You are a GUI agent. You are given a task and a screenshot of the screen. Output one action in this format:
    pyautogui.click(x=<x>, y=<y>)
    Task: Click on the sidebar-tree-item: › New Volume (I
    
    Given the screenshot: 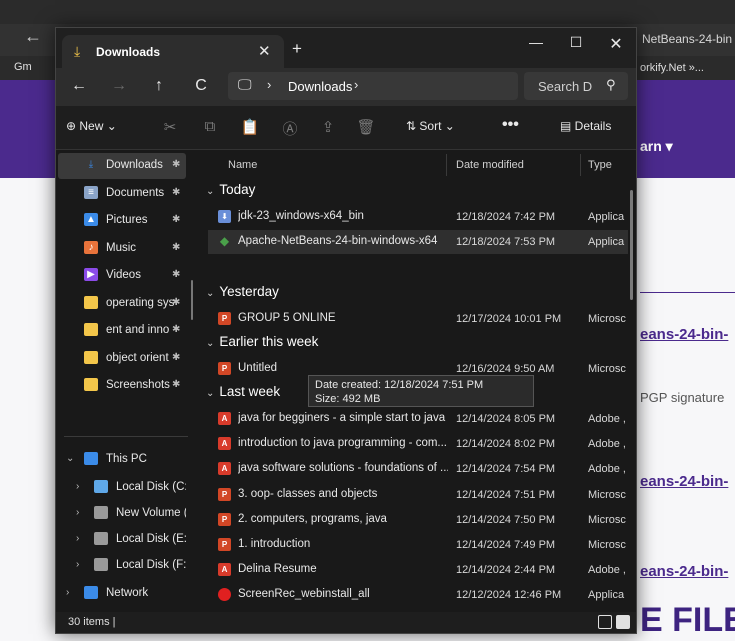 What is the action you would take?
    pyautogui.click(x=122, y=514)
    